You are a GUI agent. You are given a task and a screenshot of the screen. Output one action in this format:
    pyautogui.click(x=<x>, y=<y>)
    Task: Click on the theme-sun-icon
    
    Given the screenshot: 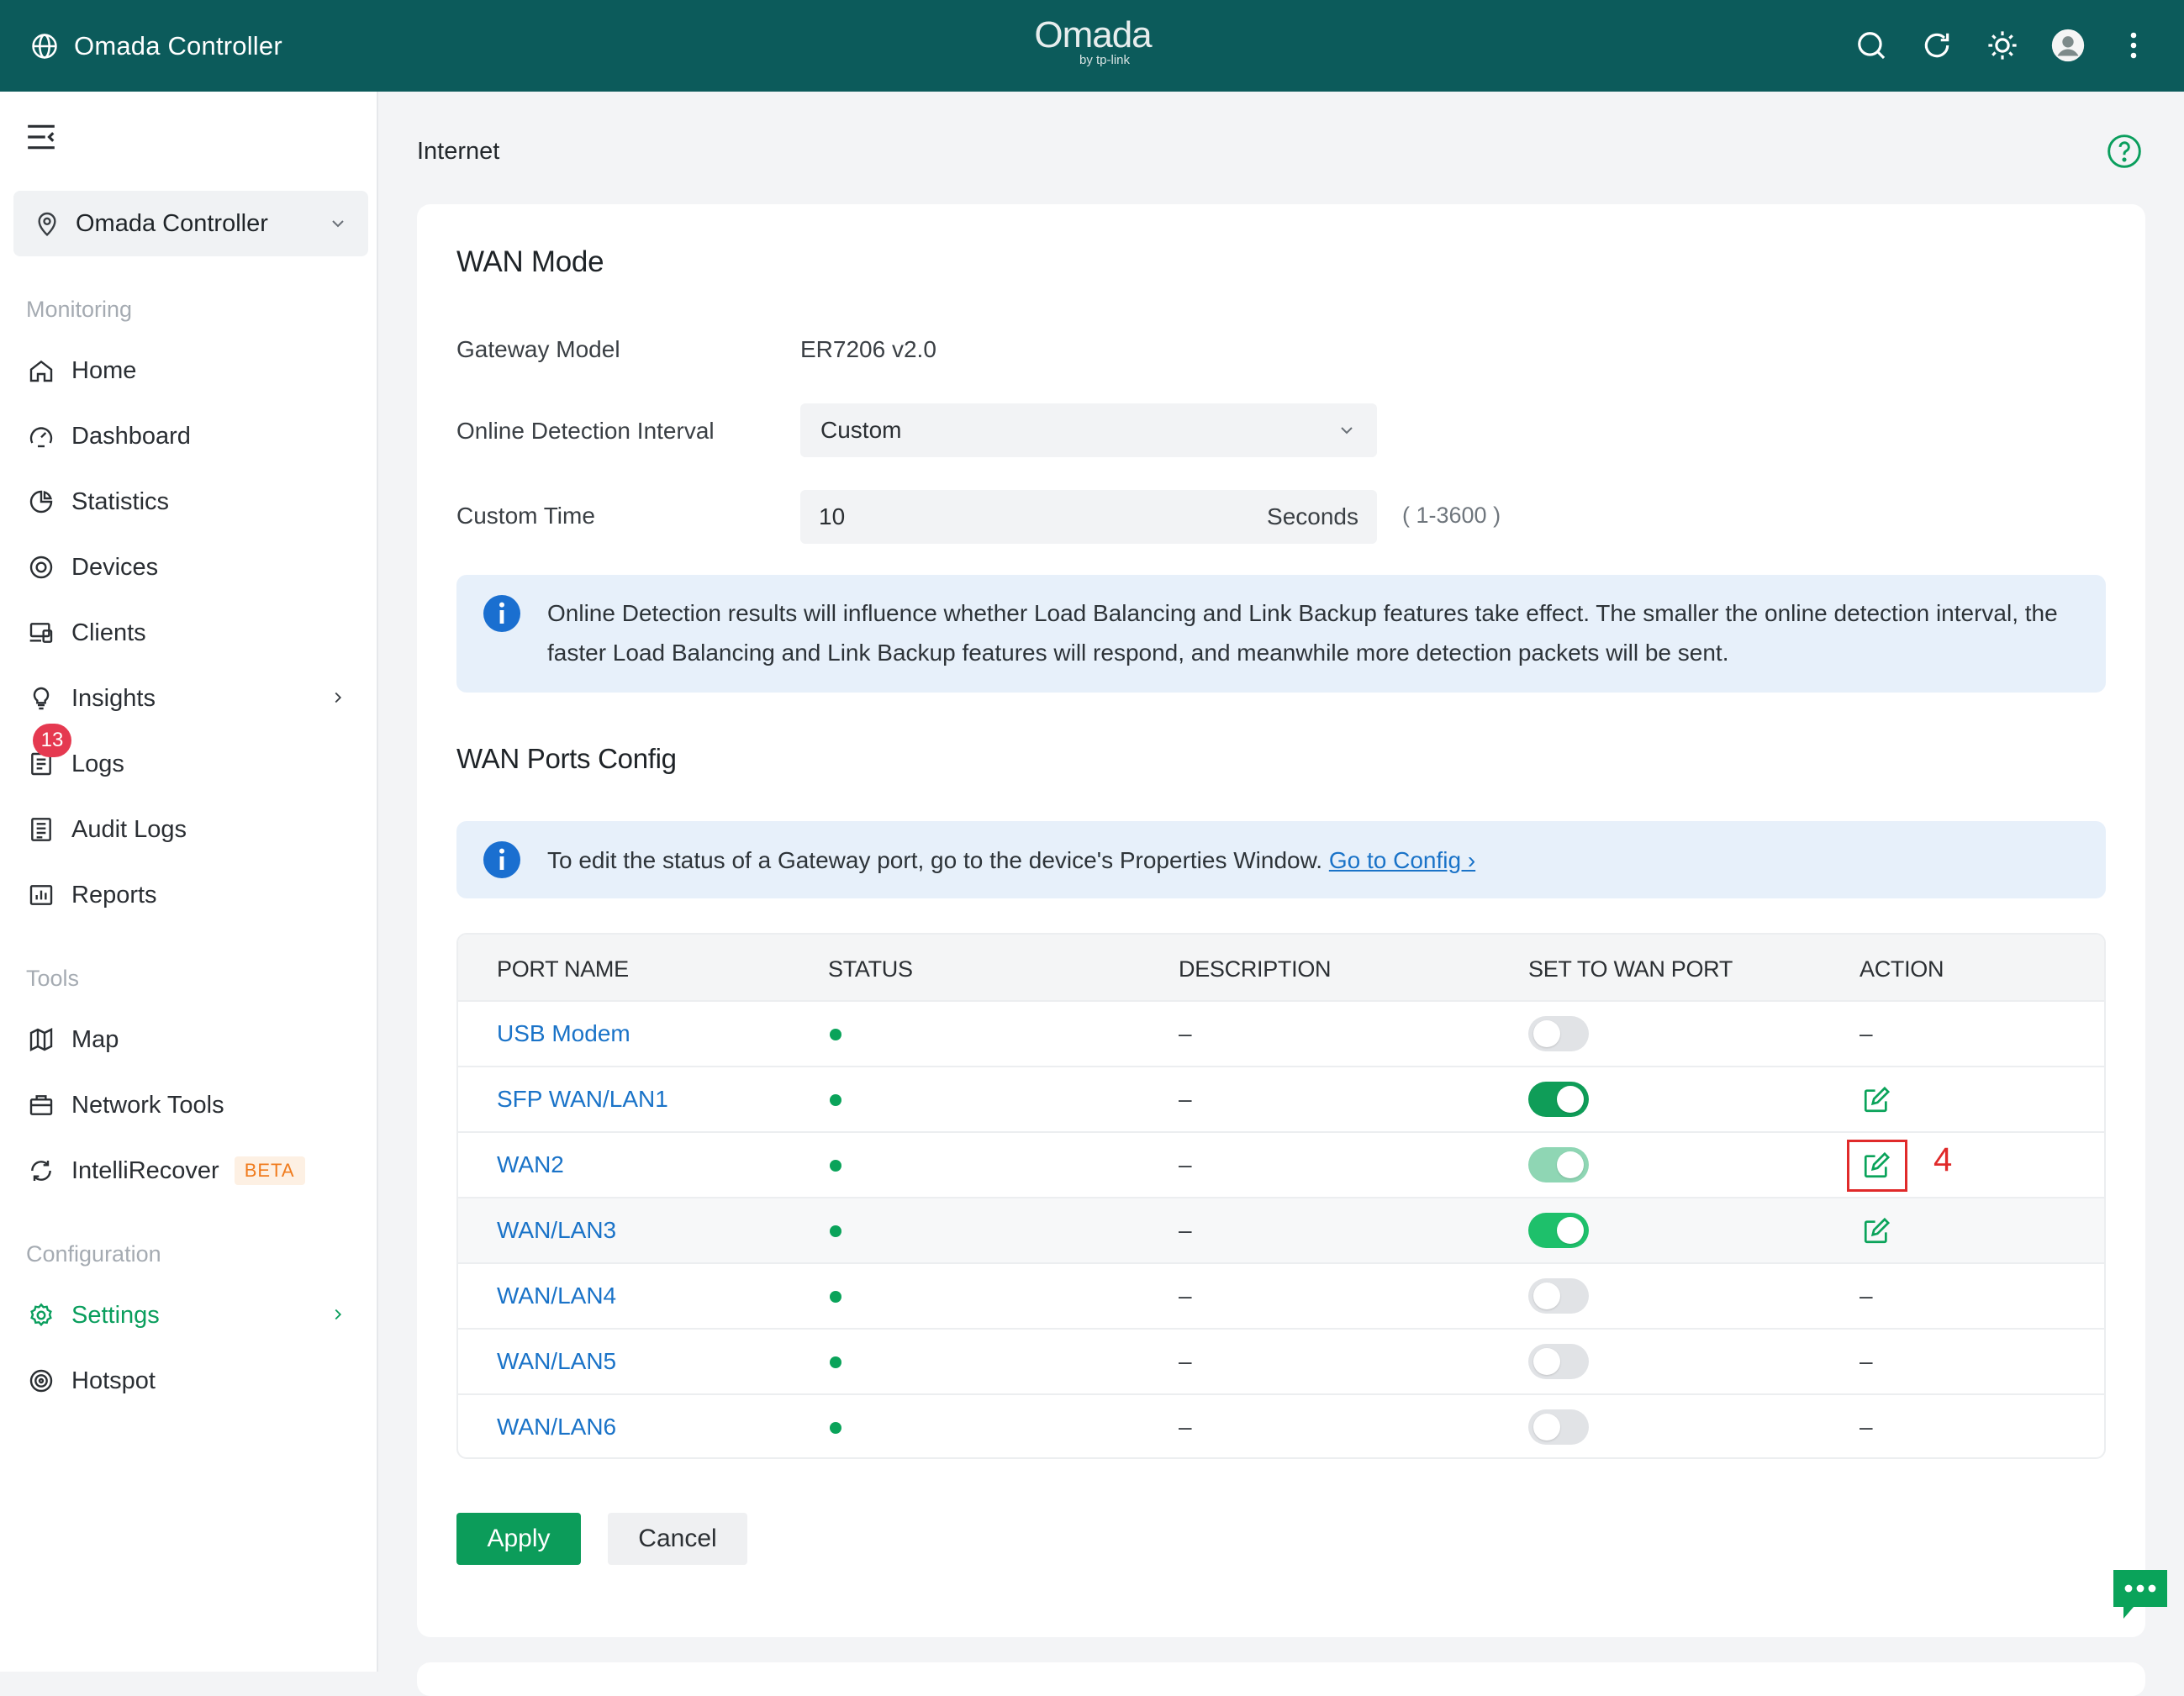 What is the action you would take?
    pyautogui.click(x=2002, y=45)
    